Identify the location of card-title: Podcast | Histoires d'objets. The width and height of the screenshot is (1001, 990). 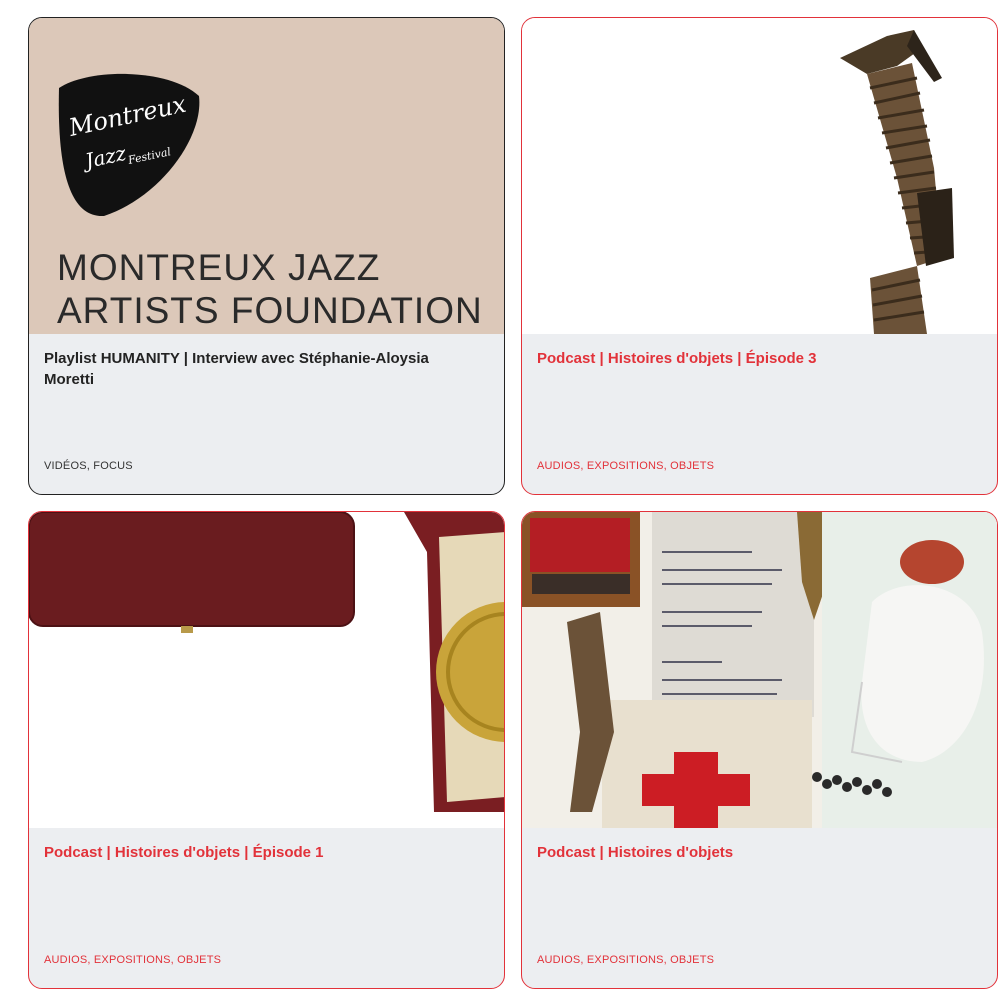
(747, 852).